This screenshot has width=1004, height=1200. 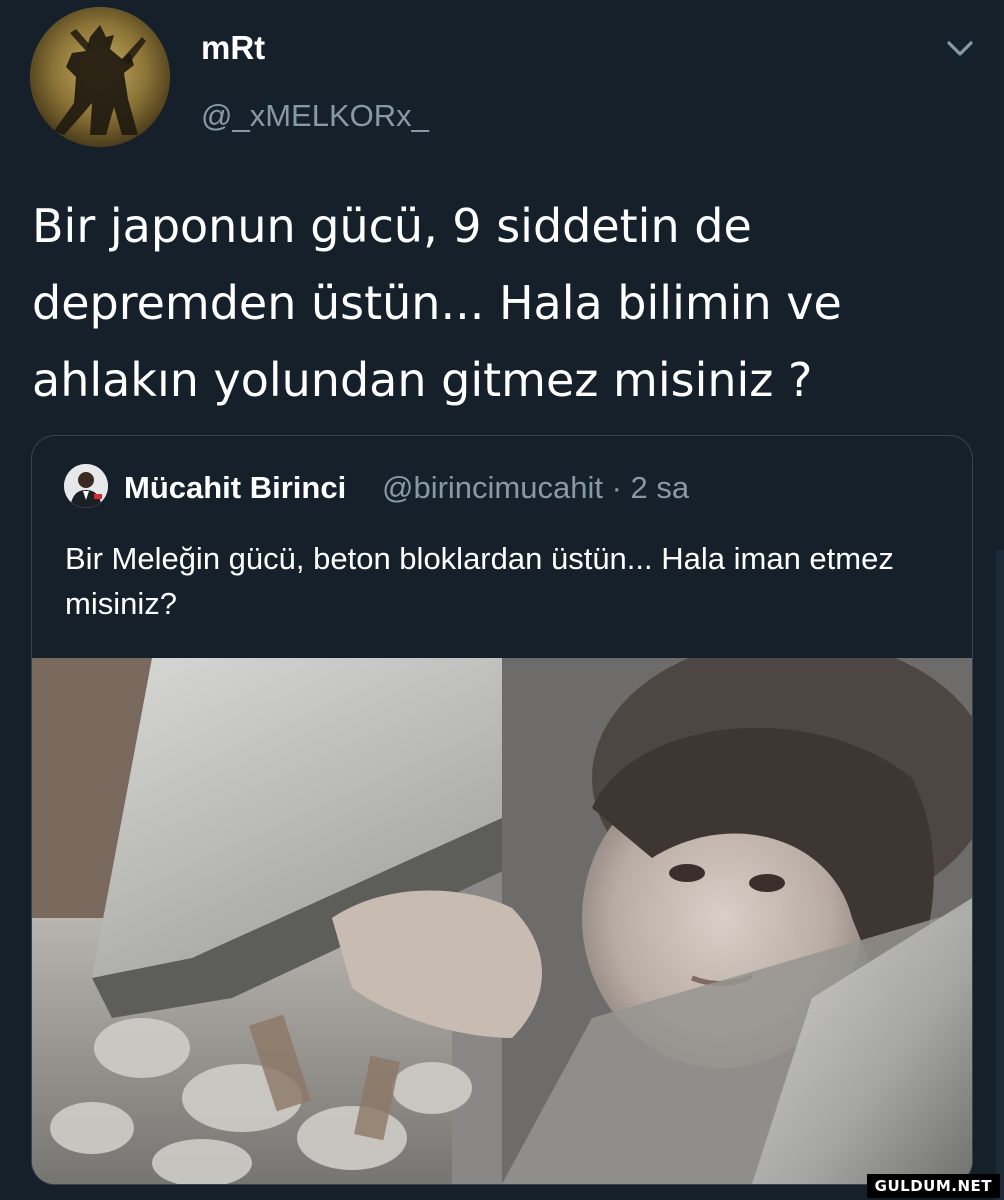 What do you see at coordinates (650, 487) in the screenshot?
I see `quoted-tweet-time: · 2 sa` at bounding box center [650, 487].